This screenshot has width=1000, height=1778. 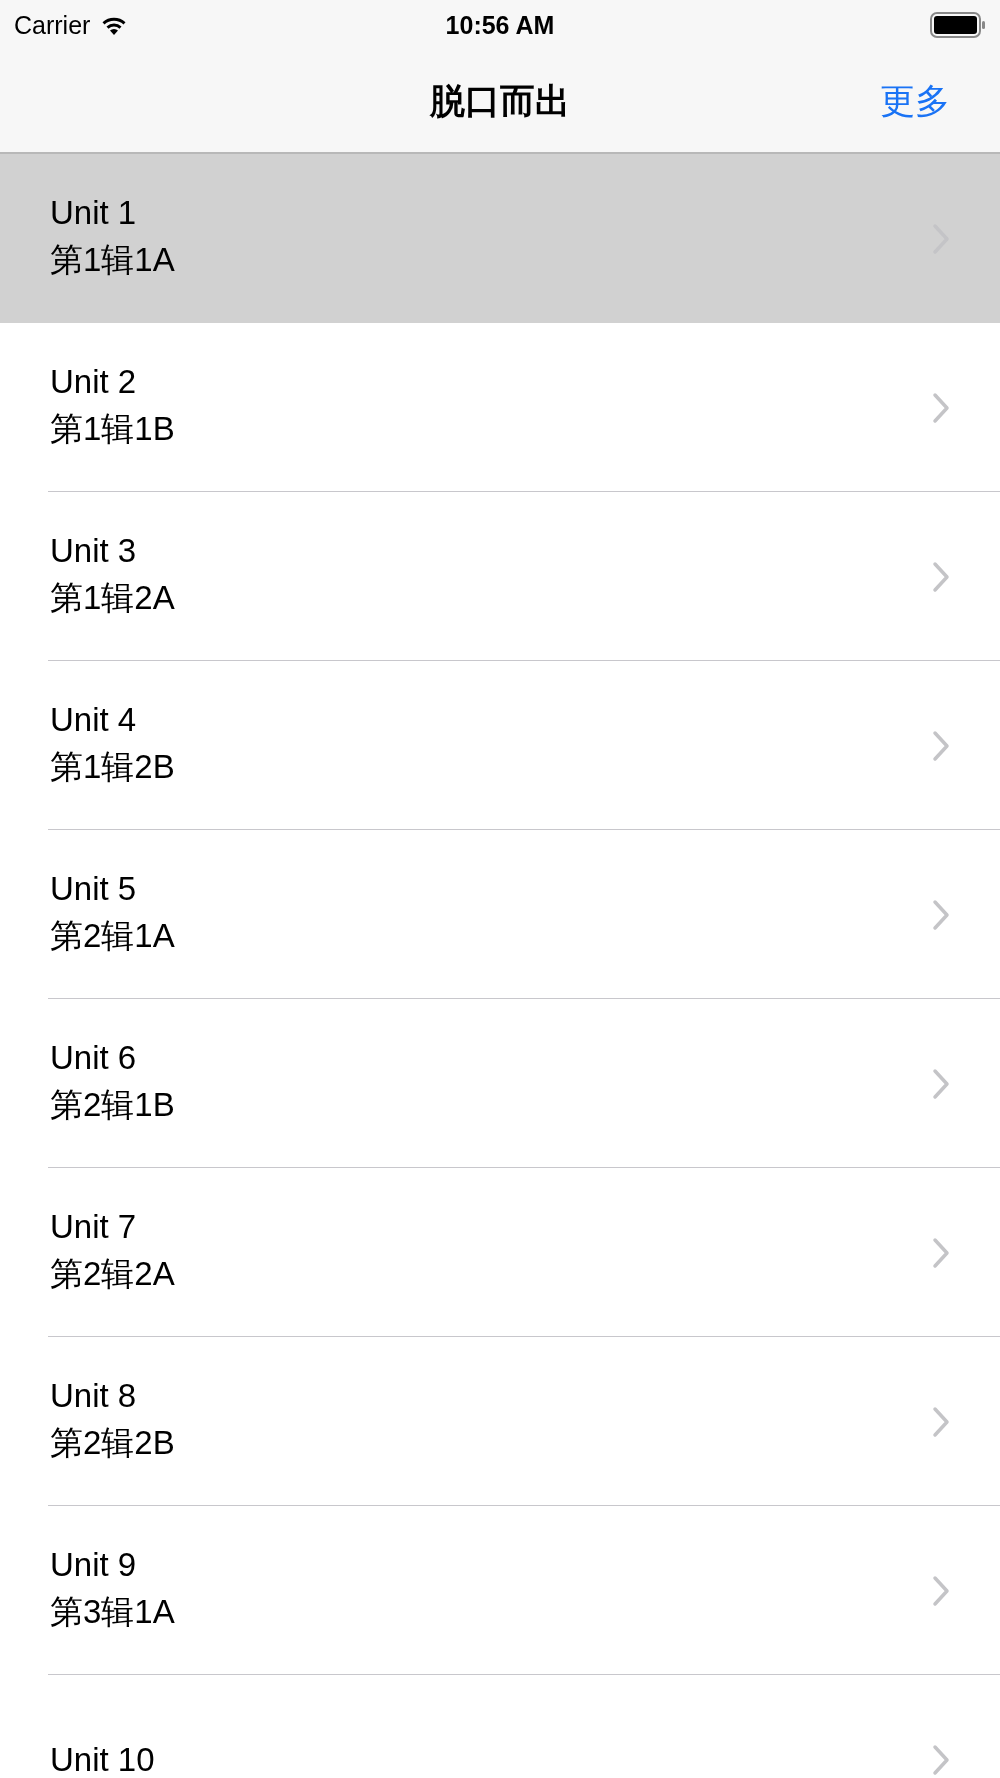 I want to click on unit-title: Unit 10, so click(x=103, y=1759).